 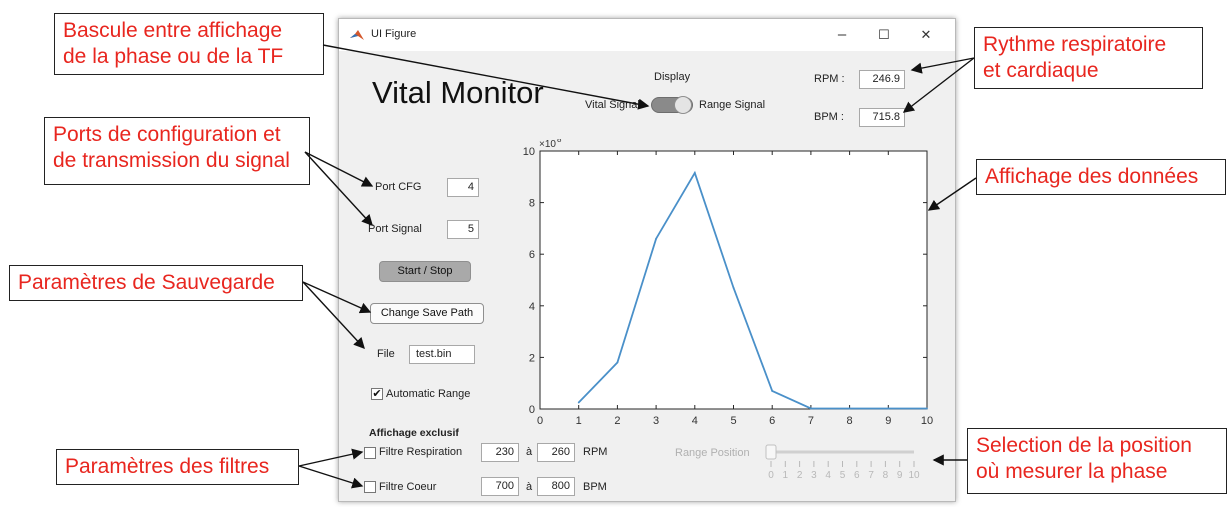 I want to click on x-tick-label: 0, so click(x=540, y=421).